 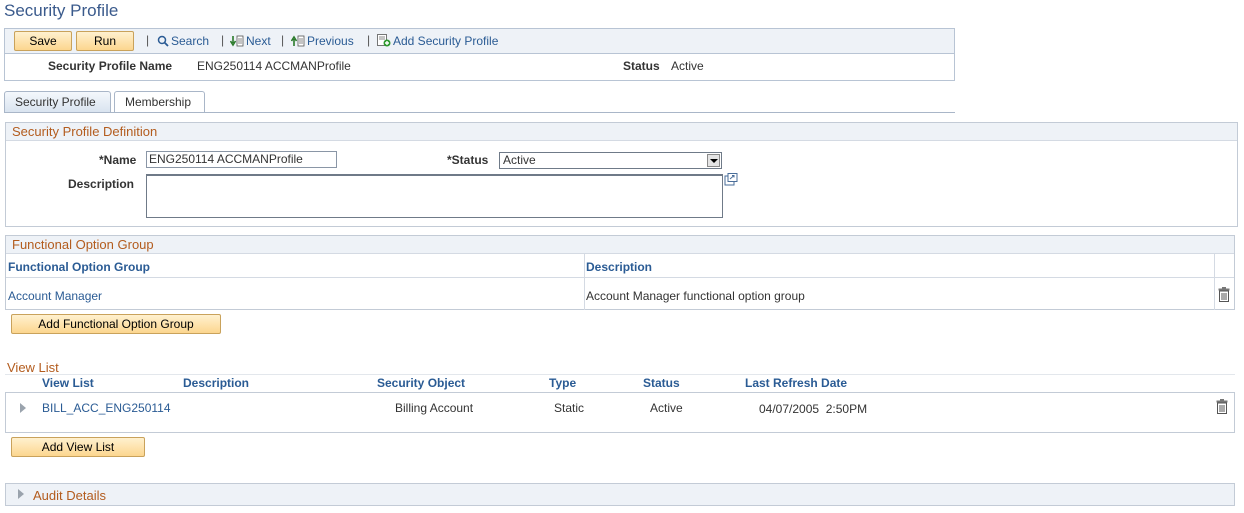 What do you see at coordinates (713, 160) in the screenshot?
I see `chevron-down-icon` at bounding box center [713, 160].